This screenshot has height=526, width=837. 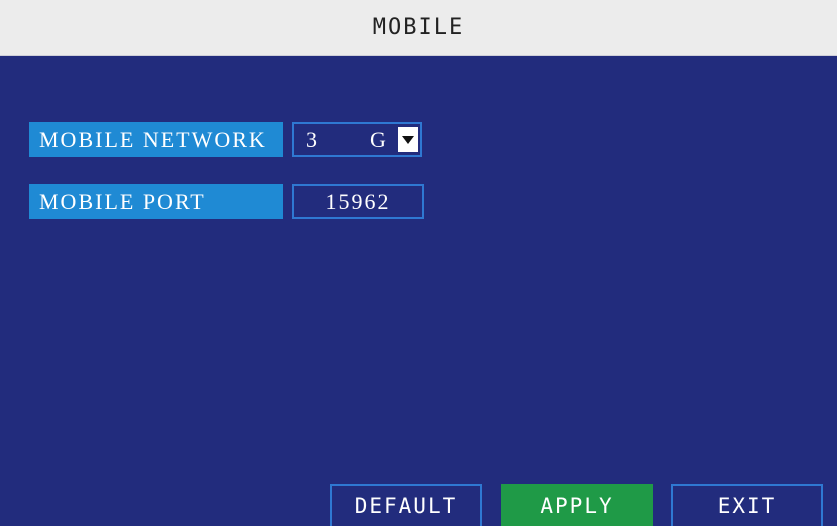 I want to click on network-value-number: 3, so click(x=311, y=139).